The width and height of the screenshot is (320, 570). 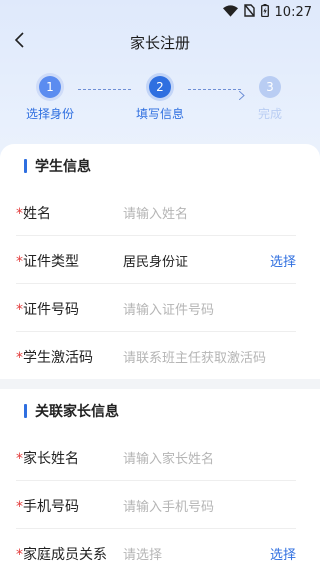 I want to click on field-label: 证件号码, so click(x=51, y=310).